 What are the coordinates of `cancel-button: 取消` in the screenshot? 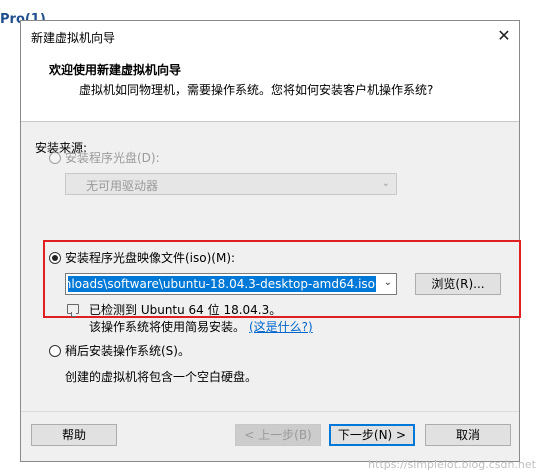 It's located at (468, 435).